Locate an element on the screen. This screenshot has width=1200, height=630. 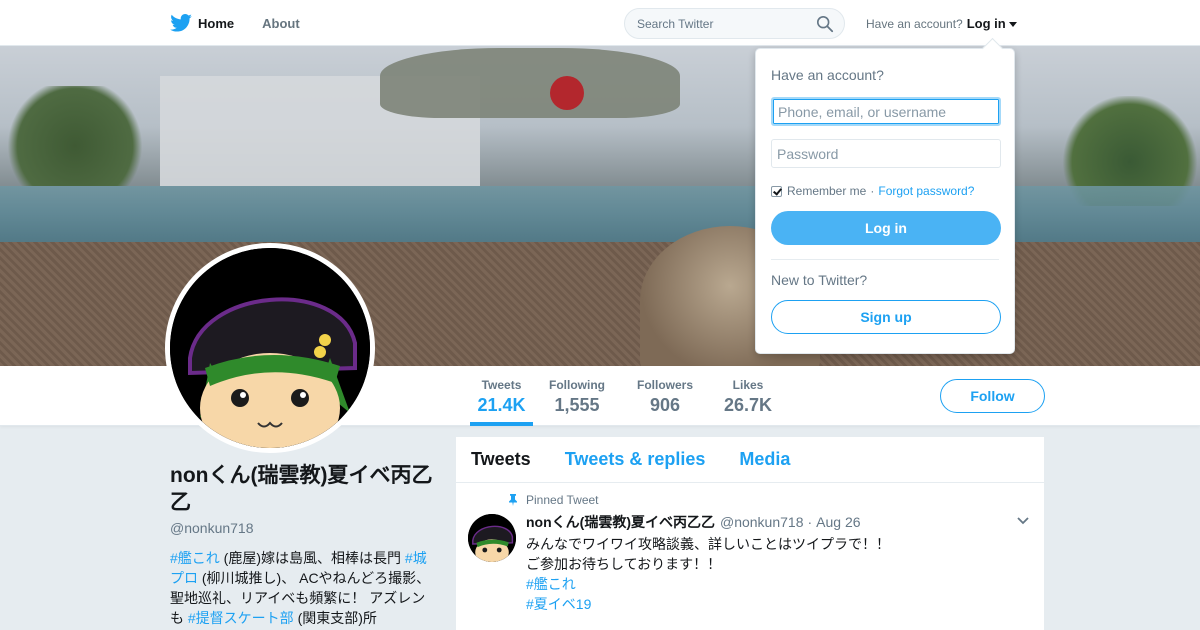
about-label: About is located at coordinates (281, 23).